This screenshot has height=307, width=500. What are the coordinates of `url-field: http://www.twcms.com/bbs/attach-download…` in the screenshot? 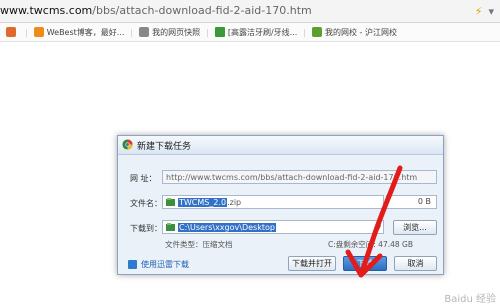 It's located at (299, 177).